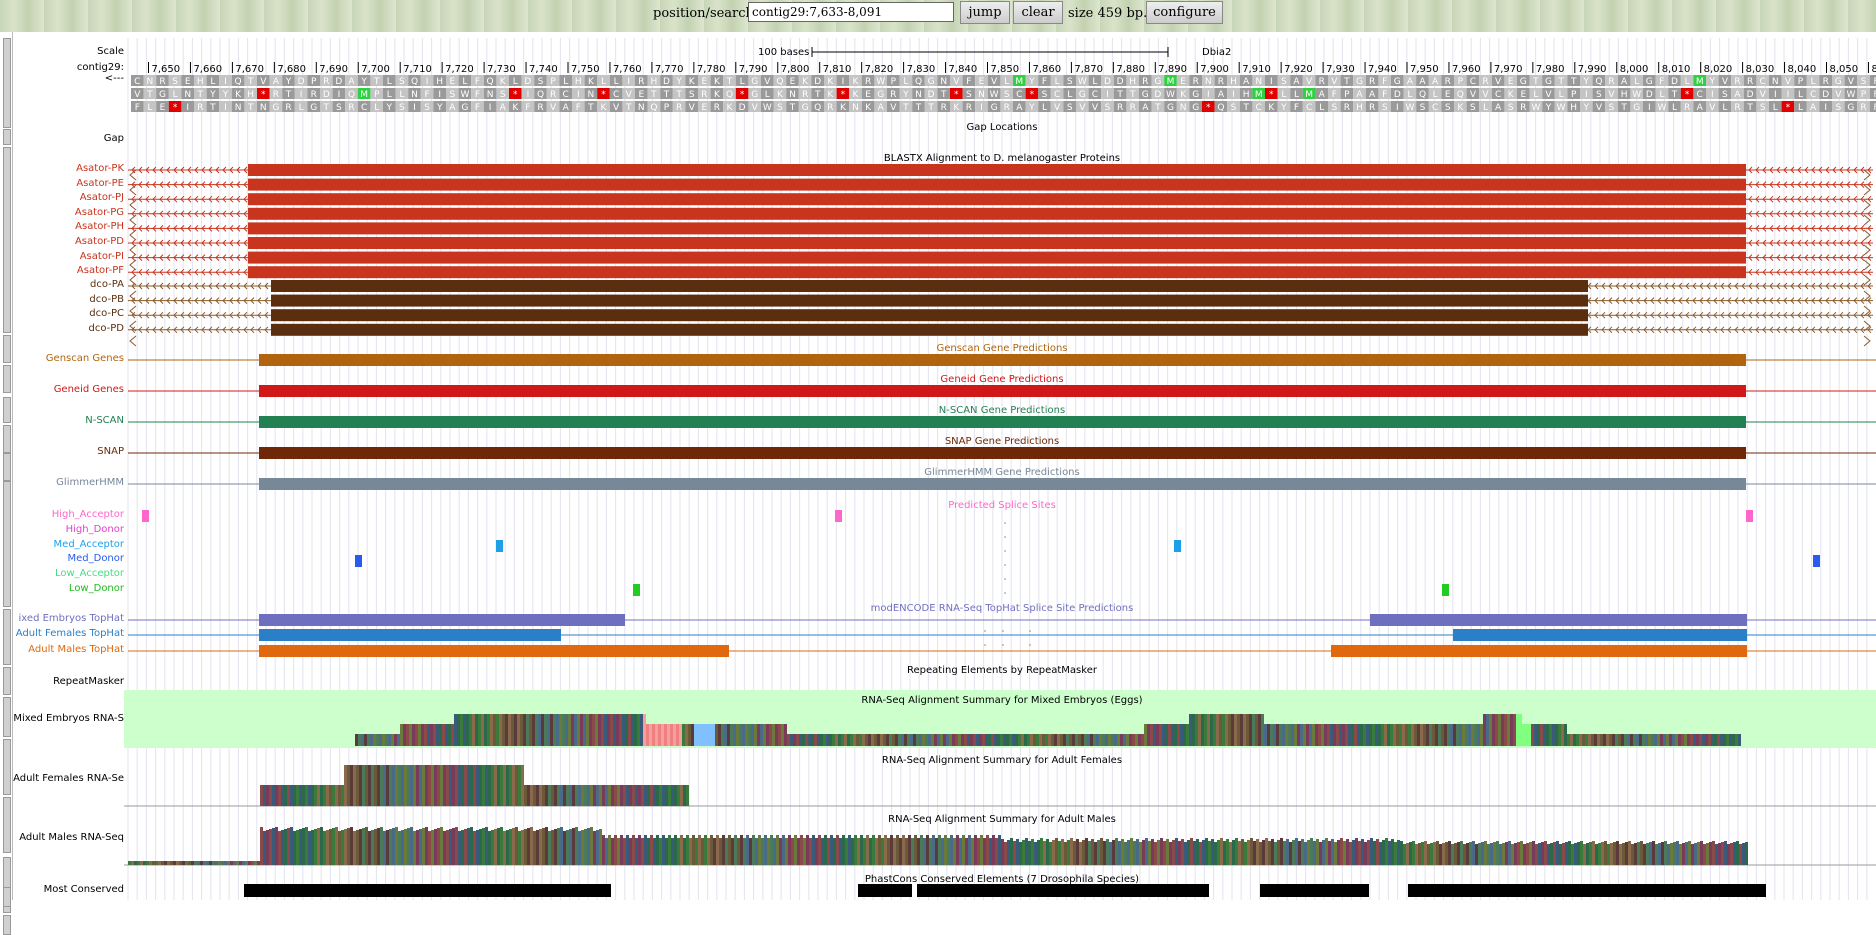 Image resolution: width=1876 pixels, height=935 pixels. What do you see at coordinates (110, 451) in the screenshot?
I see `snap-label: SNAP` at bounding box center [110, 451].